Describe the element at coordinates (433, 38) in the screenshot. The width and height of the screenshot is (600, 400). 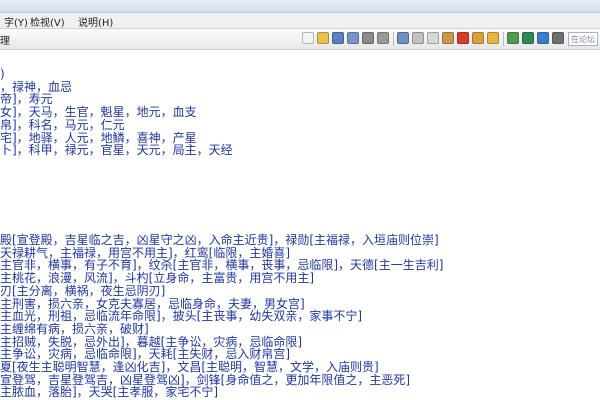
I see `copy-icon` at that location.